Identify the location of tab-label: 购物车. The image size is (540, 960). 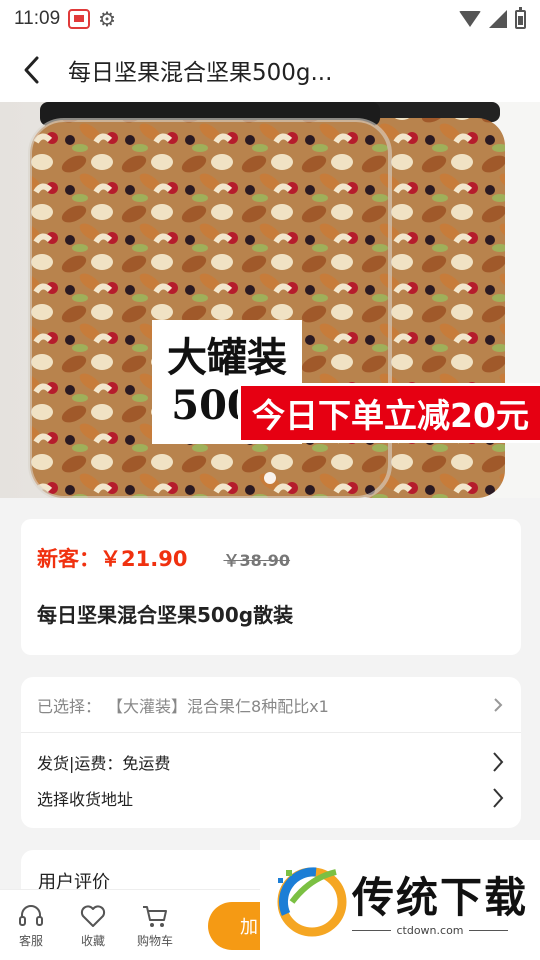
(154, 940).